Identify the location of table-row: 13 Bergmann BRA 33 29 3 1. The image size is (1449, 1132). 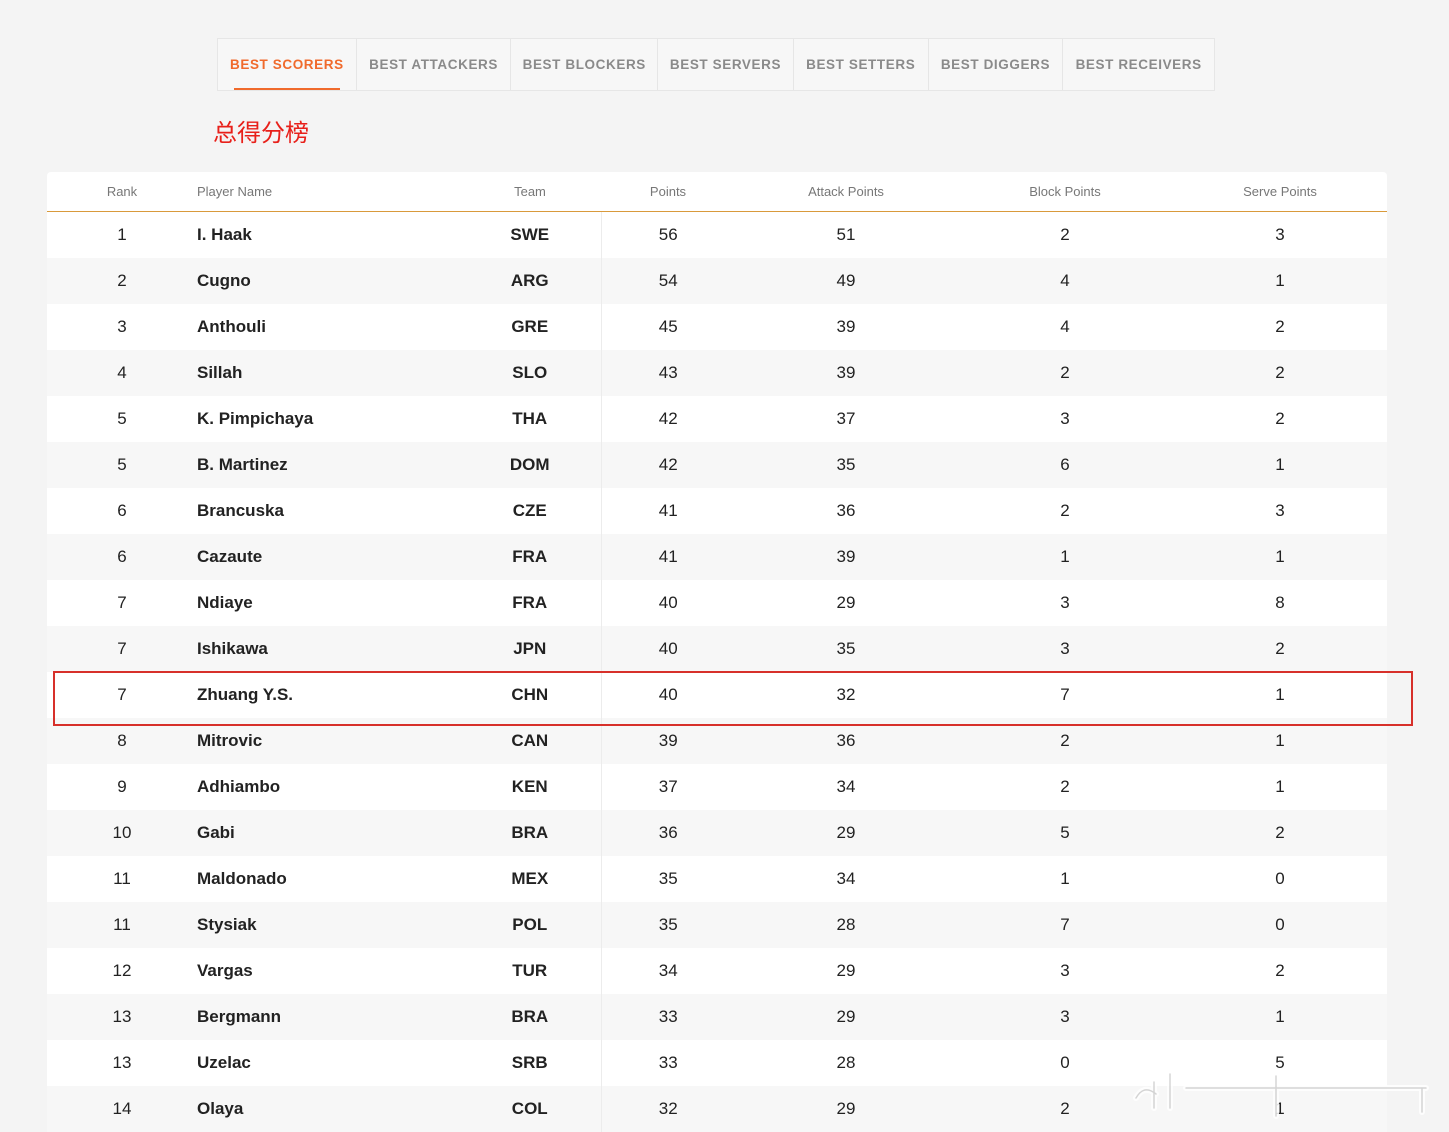
(717, 1017).